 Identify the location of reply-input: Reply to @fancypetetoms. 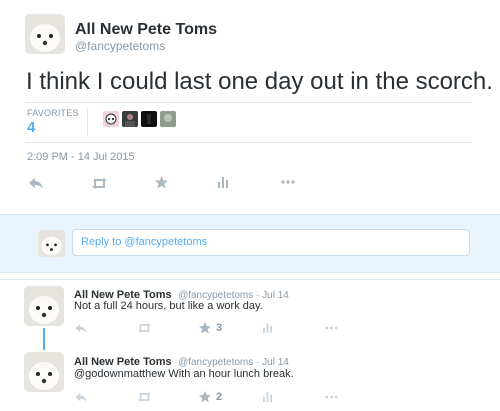
(271, 242).